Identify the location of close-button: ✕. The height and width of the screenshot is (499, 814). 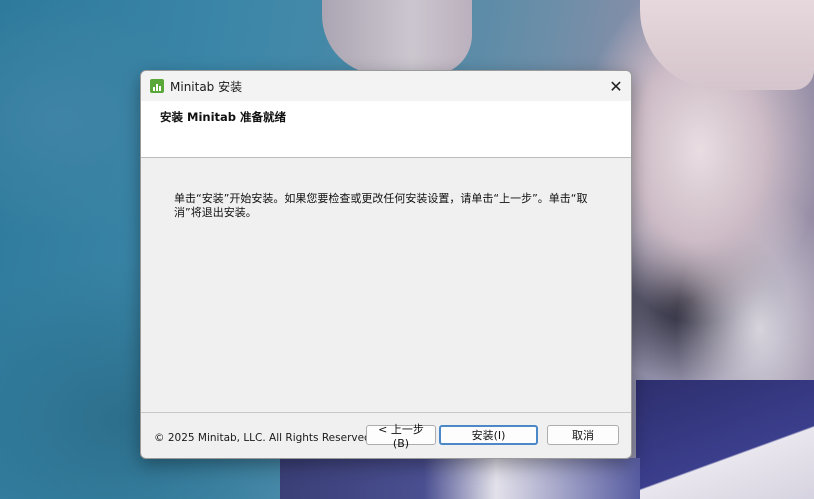
(616, 86).